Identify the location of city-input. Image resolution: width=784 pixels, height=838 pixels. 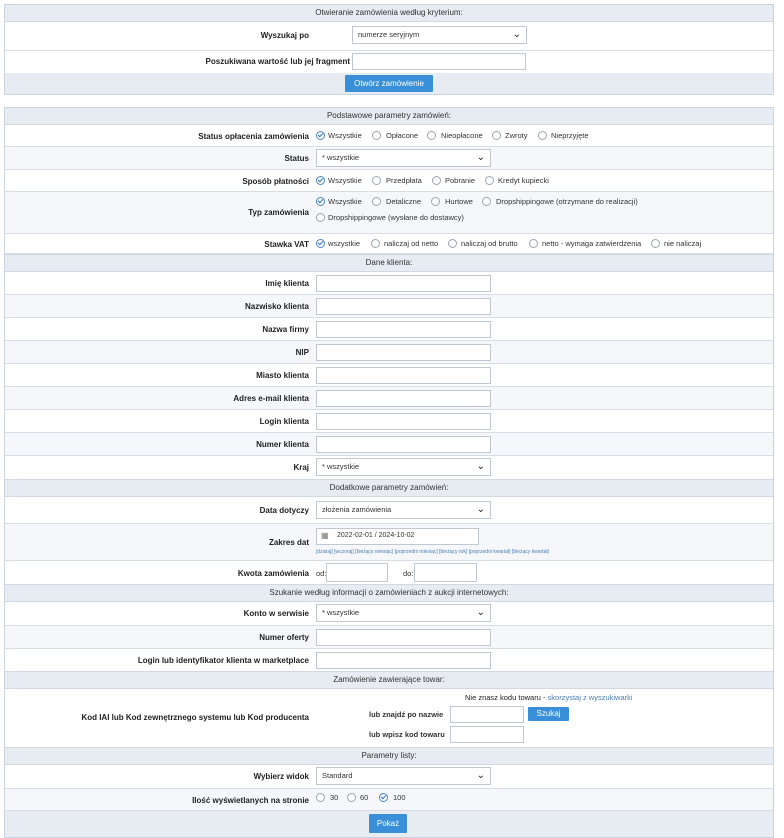
(403, 375).